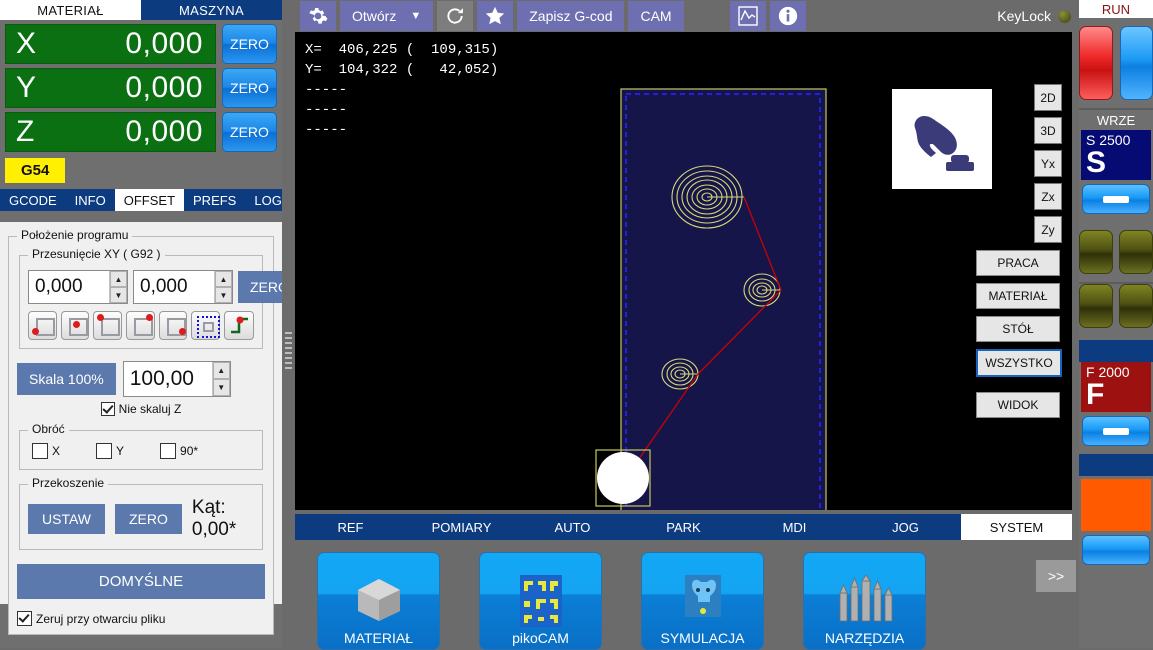 This screenshot has height=650, width=1153. I want to click on tile-material-label: MATERIAŁ, so click(378, 638).